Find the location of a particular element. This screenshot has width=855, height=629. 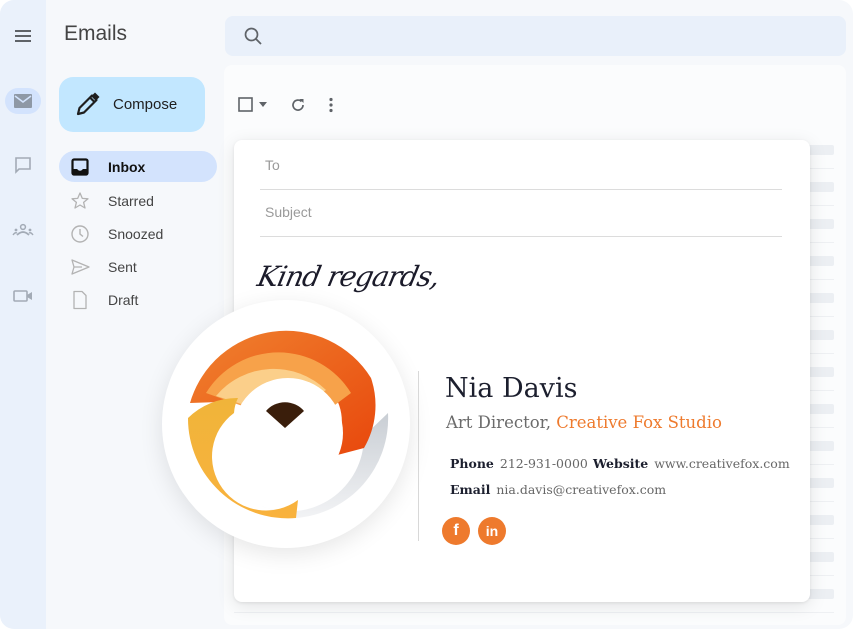

rail-spaces-button is located at coordinates (23, 230).